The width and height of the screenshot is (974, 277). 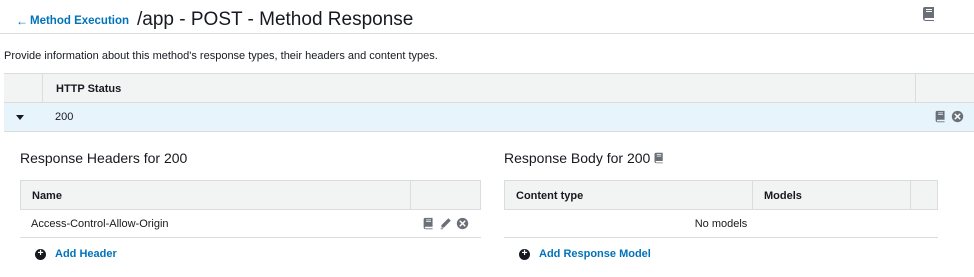 I want to click on header-name: Access-Control-Allow-Origin, so click(x=100, y=224).